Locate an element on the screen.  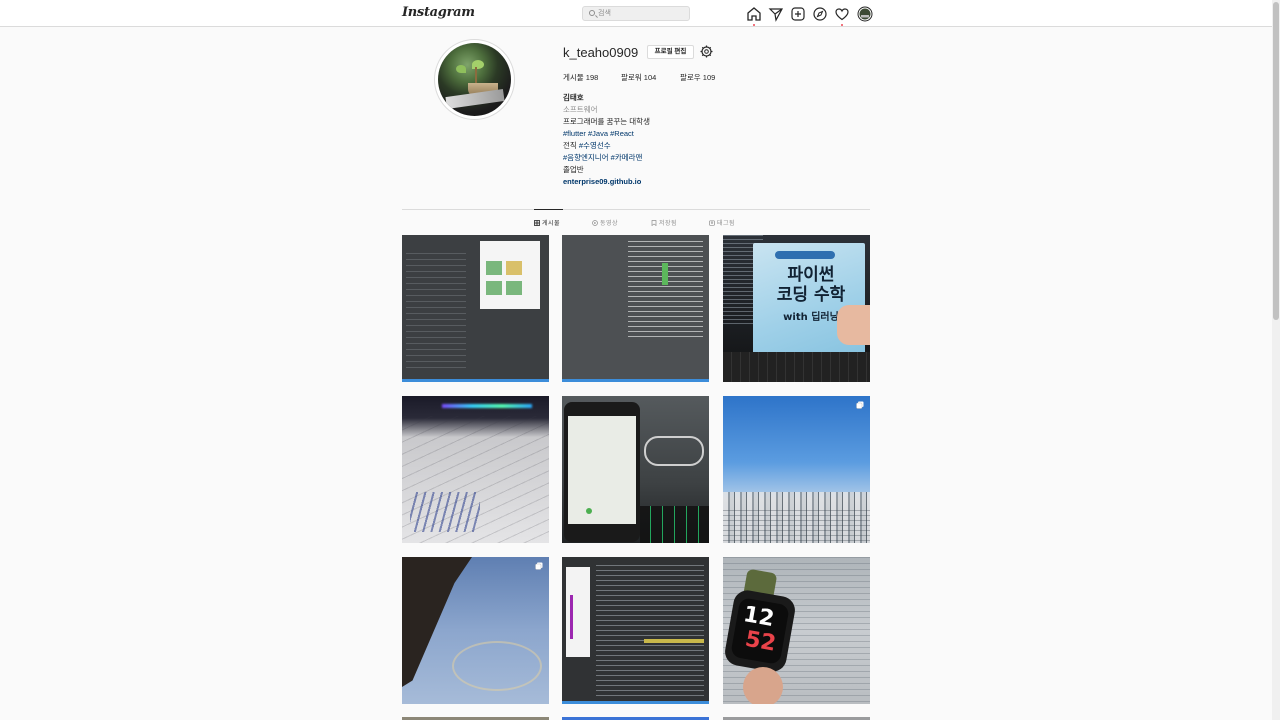
following-count: 팔로우 109 is located at coordinates (697, 77).